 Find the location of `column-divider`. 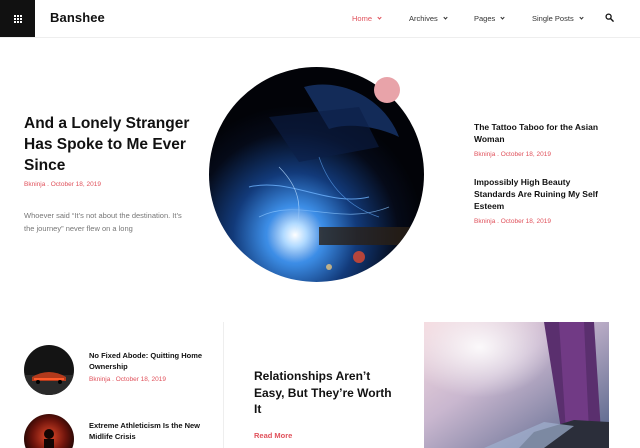

column-divider is located at coordinates (223, 385).